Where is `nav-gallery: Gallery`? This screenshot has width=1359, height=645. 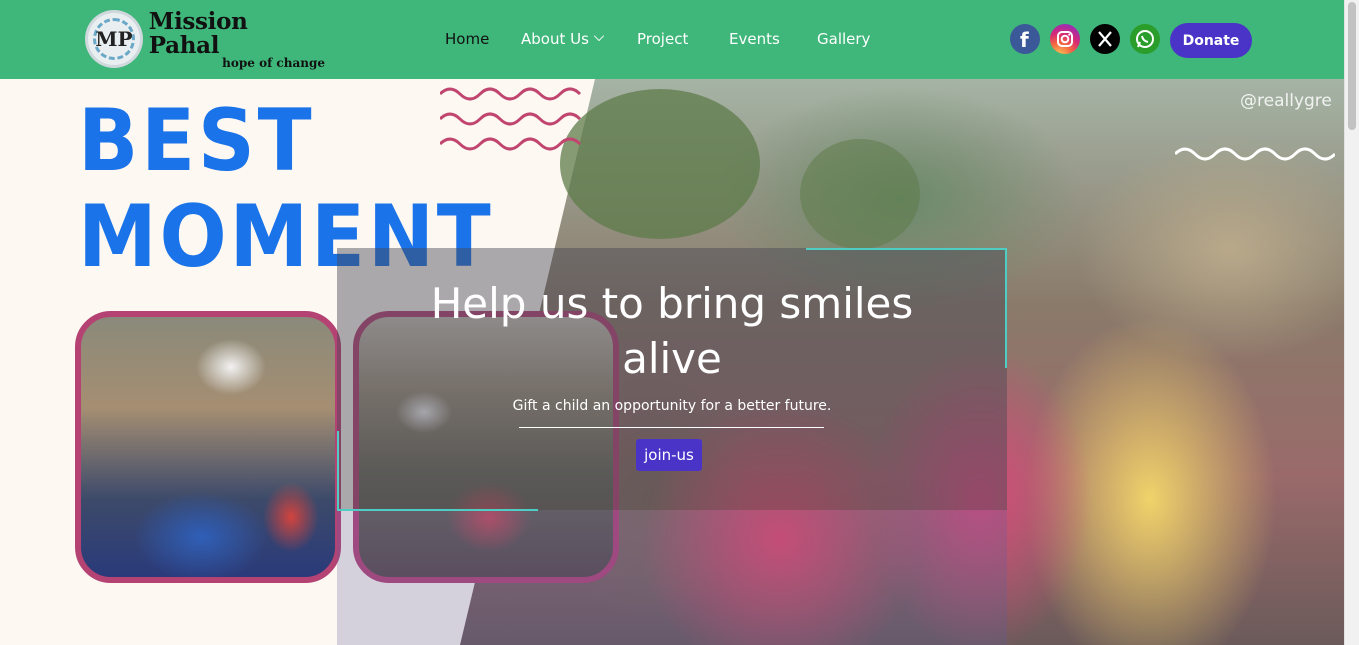
nav-gallery: Gallery is located at coordinates (843, 39).